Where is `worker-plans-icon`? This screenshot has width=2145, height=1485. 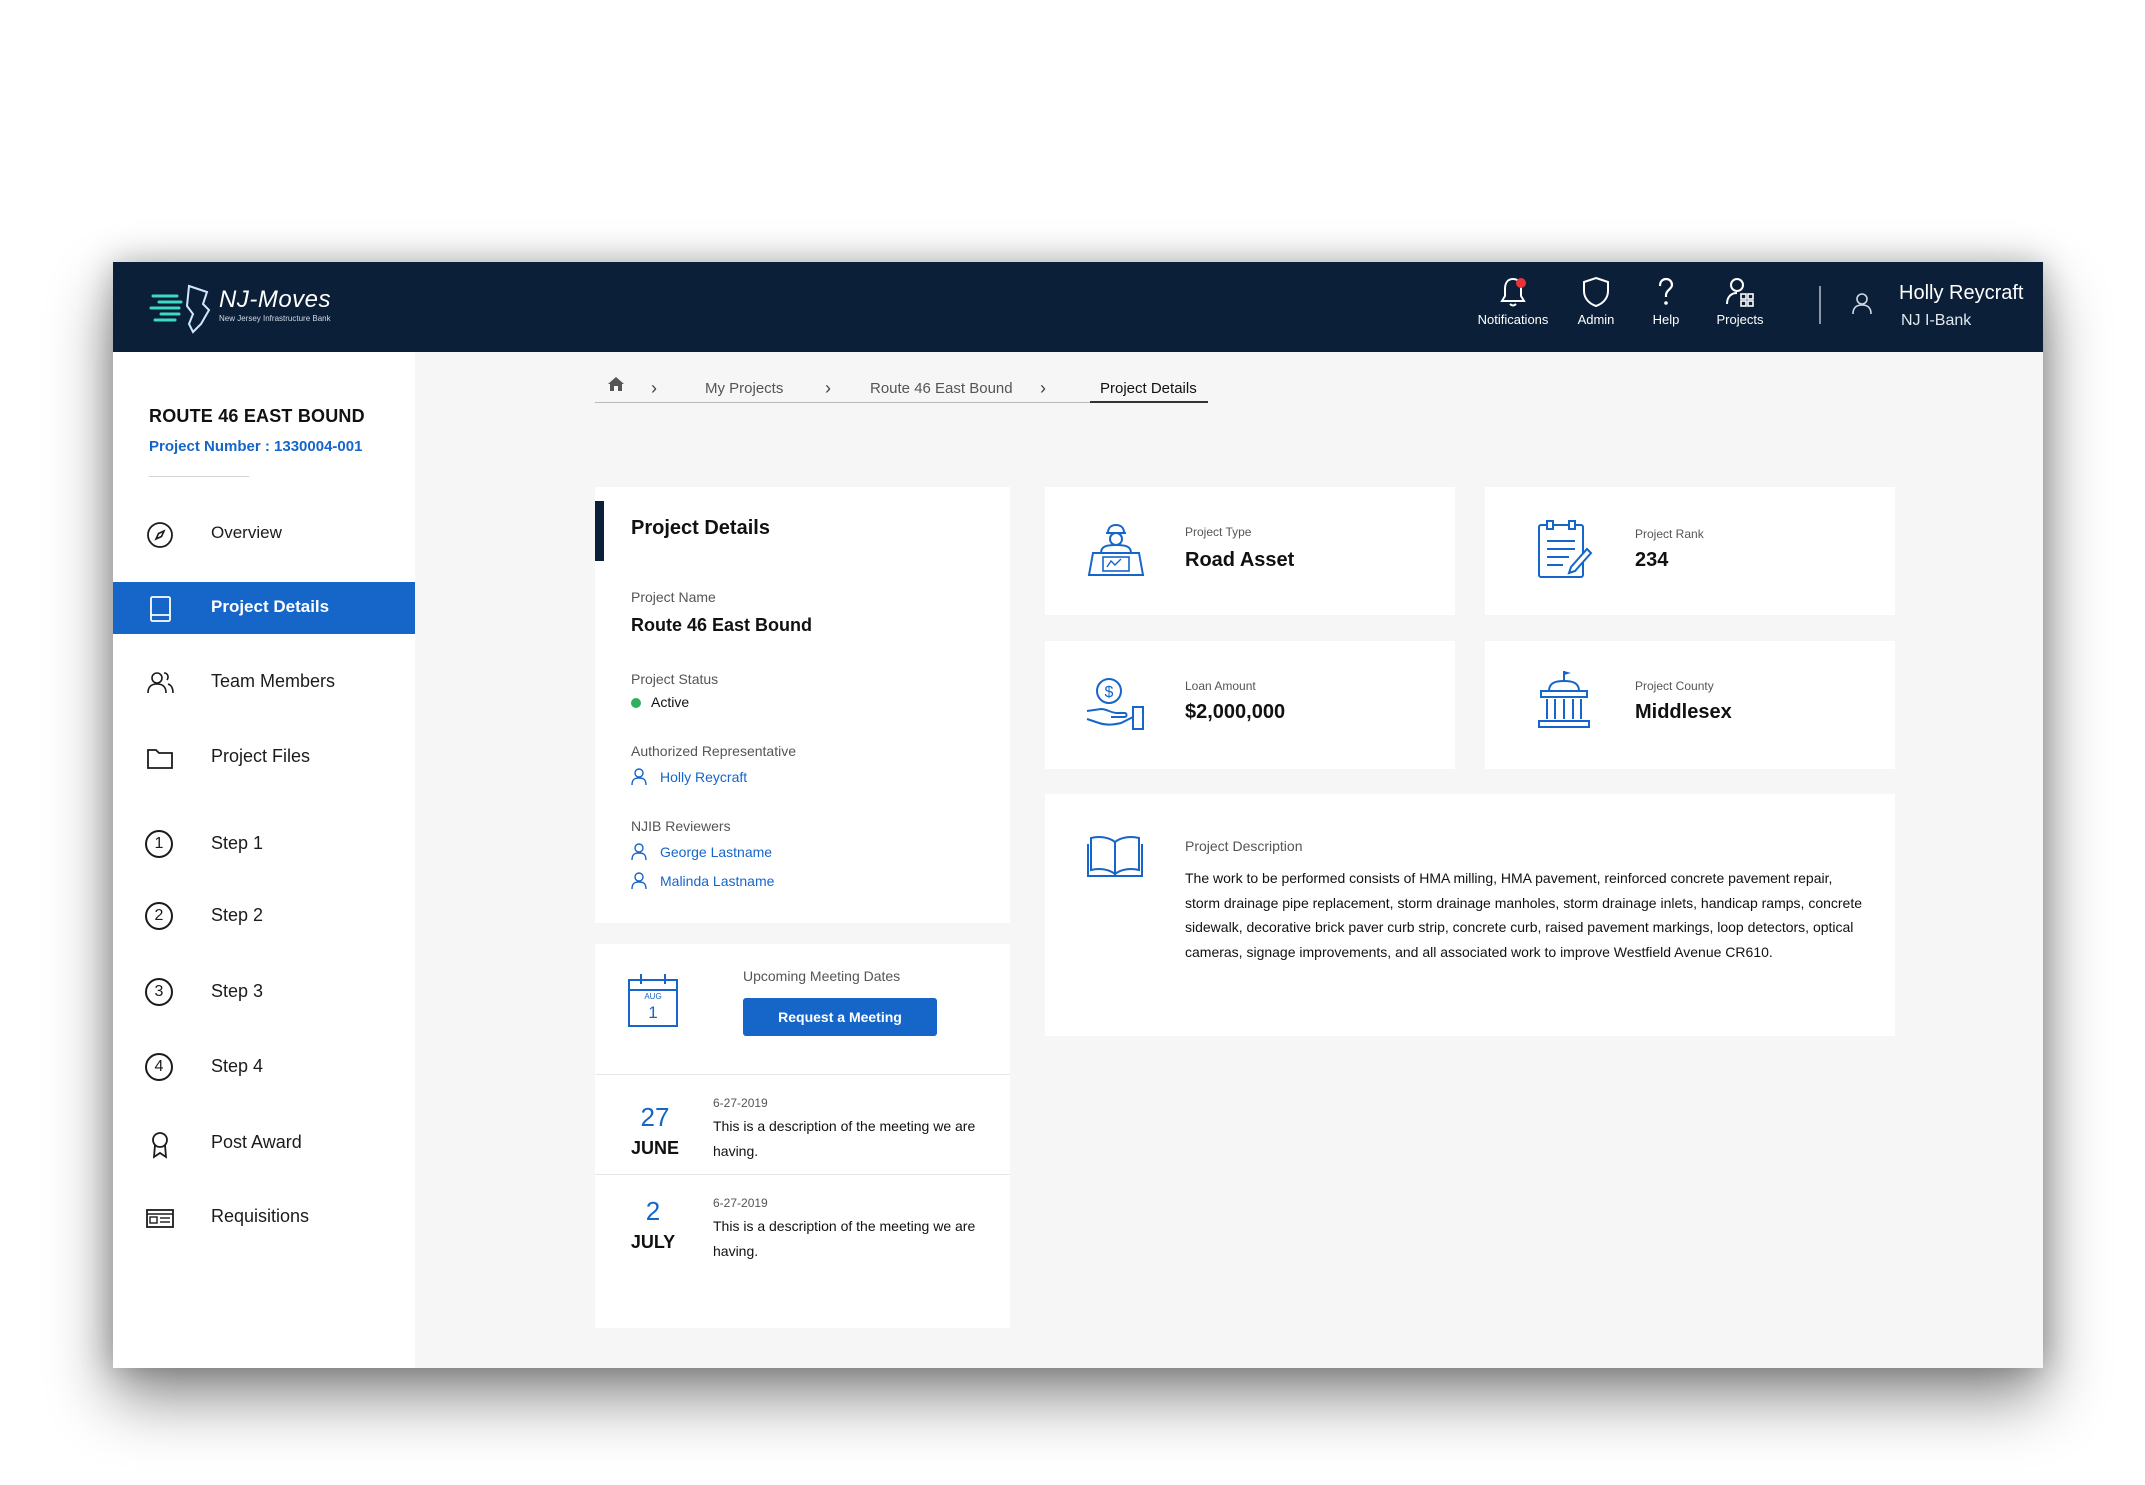
worker-plans-icon is located at coordinates (1116, 552).